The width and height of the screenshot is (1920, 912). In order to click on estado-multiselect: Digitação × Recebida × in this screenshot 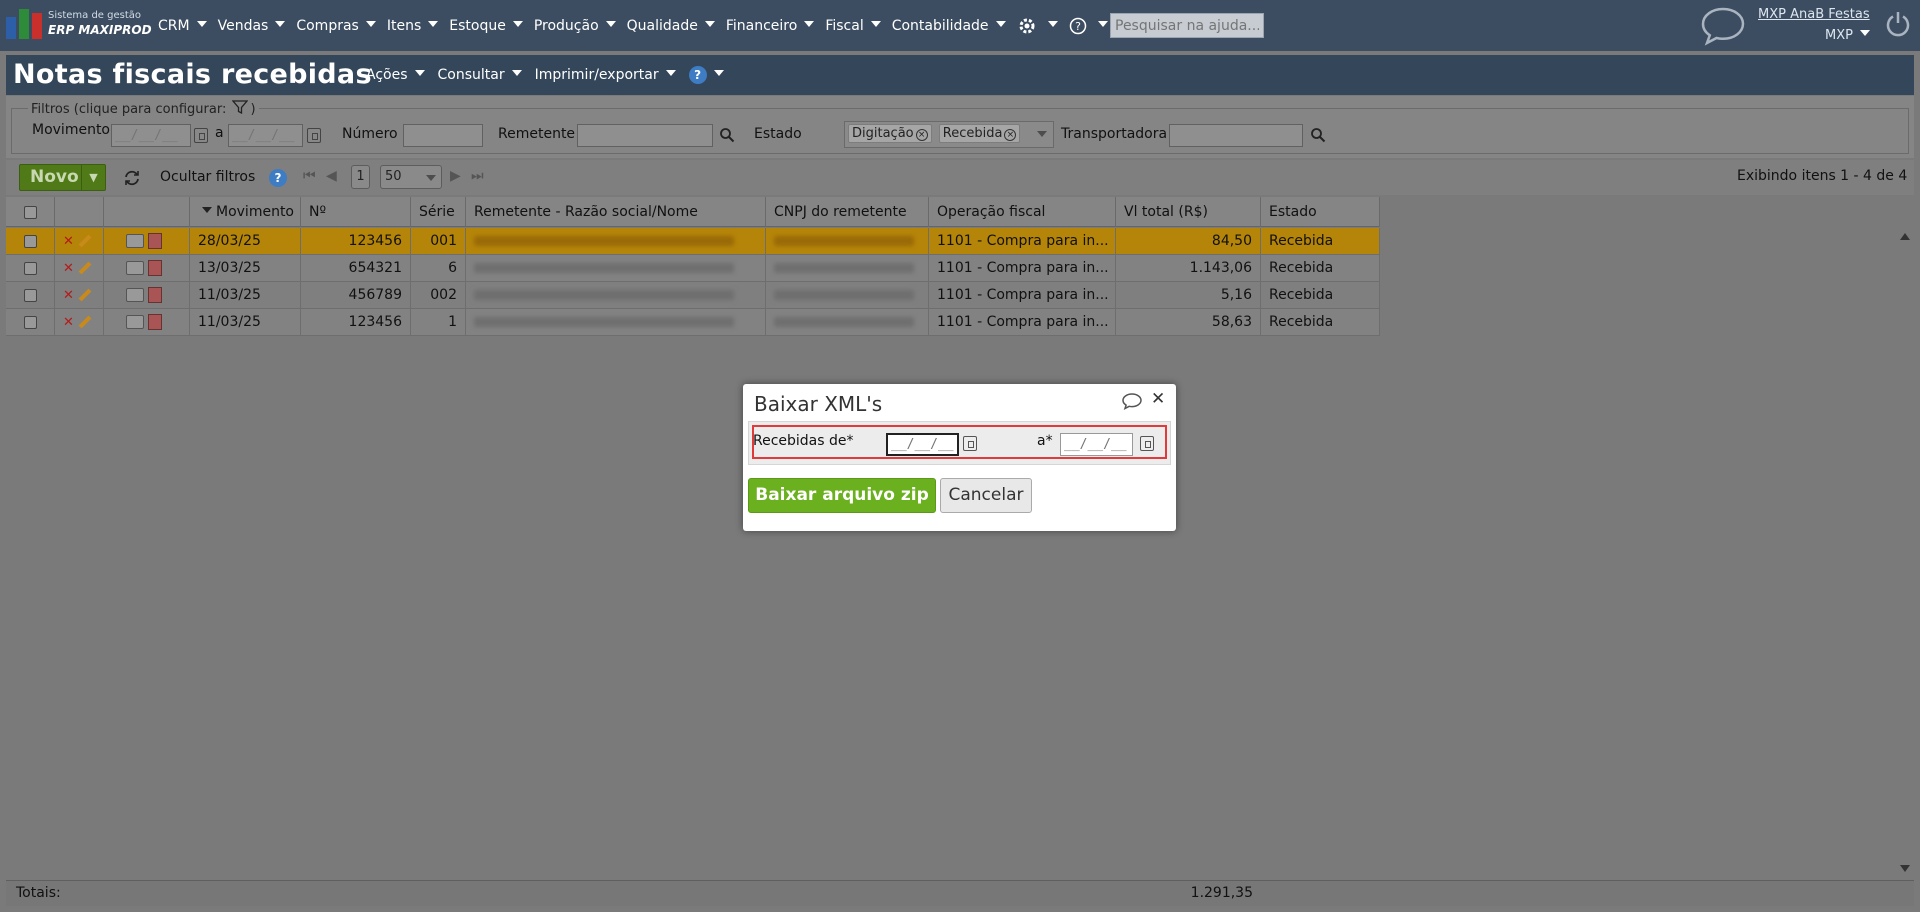, I will do `click(949, 134)`.